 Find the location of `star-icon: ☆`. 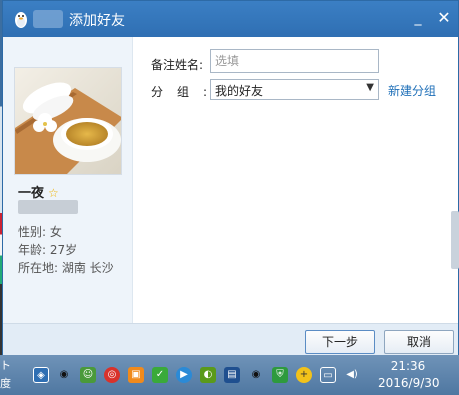

star-icon: ☆ is located at coordinates (53, 193).